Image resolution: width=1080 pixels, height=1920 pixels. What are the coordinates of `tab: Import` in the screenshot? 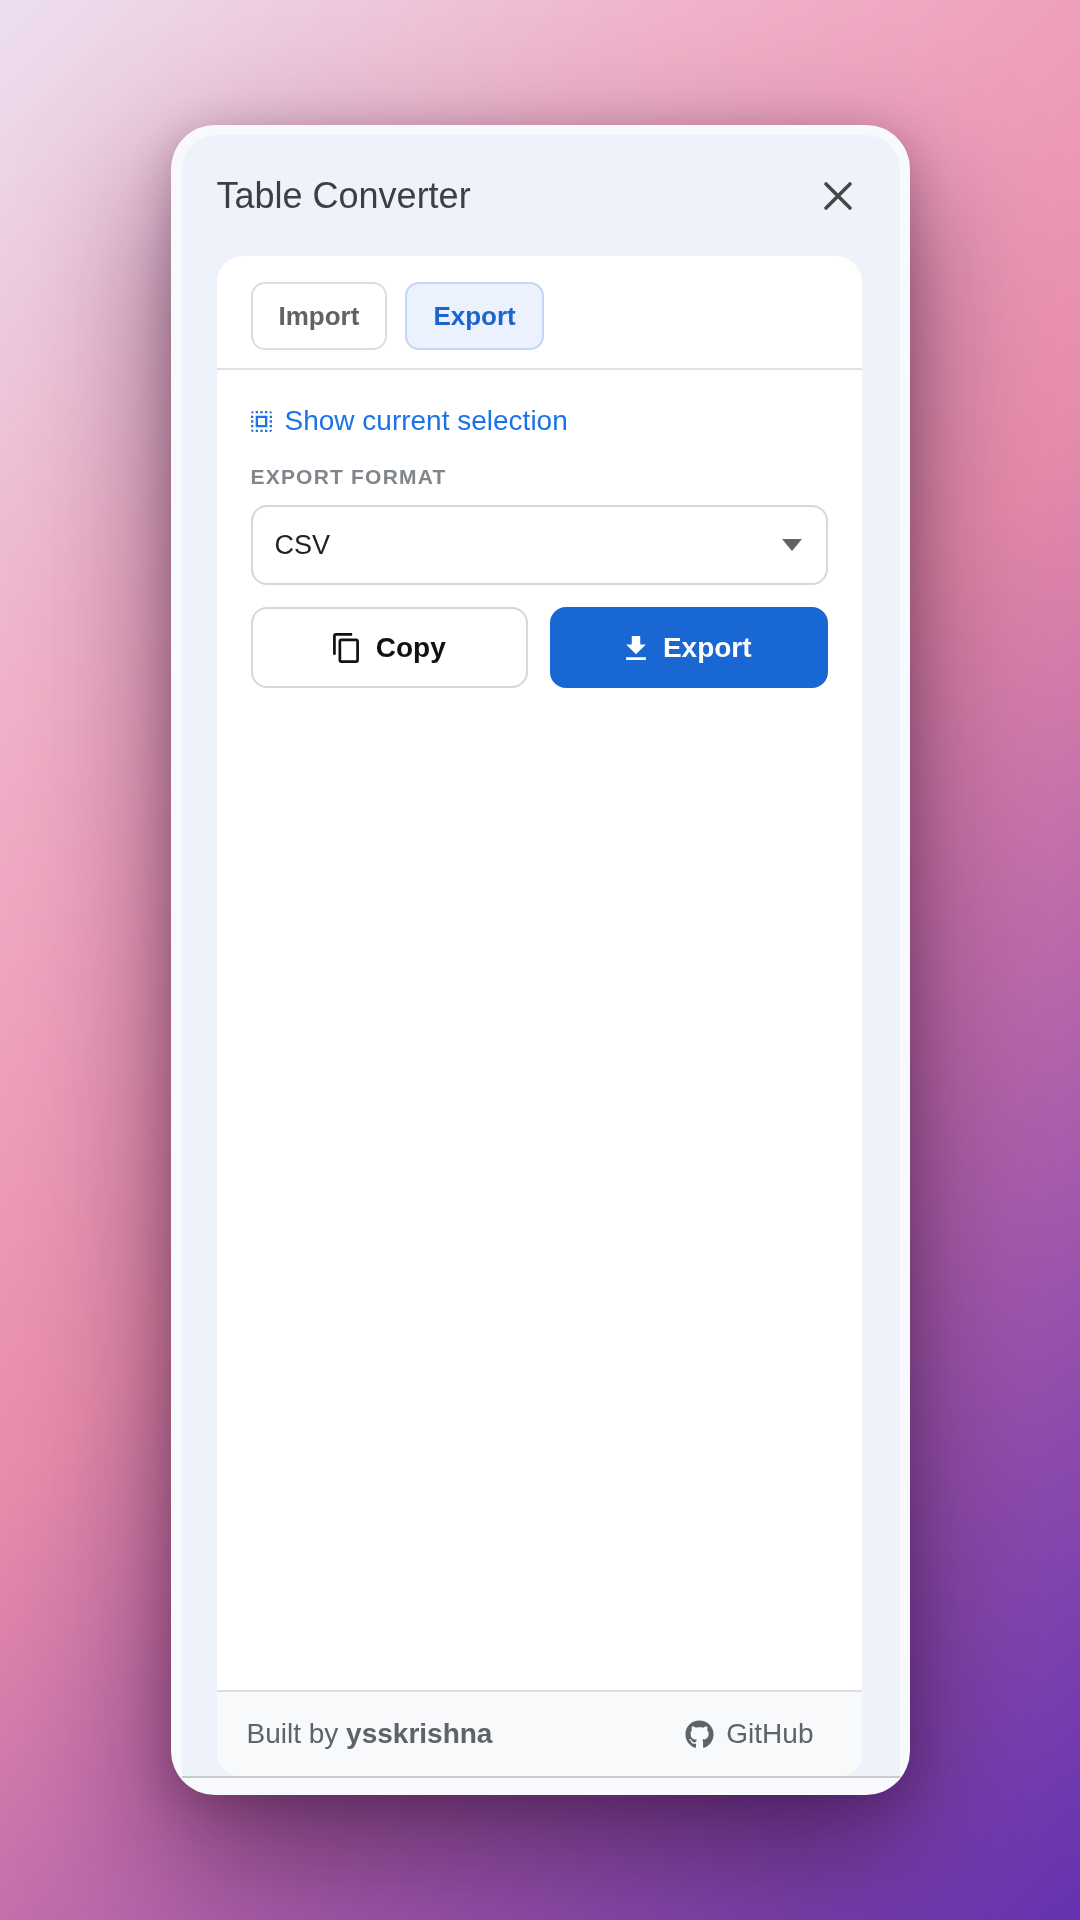 It's located at (319, 316).